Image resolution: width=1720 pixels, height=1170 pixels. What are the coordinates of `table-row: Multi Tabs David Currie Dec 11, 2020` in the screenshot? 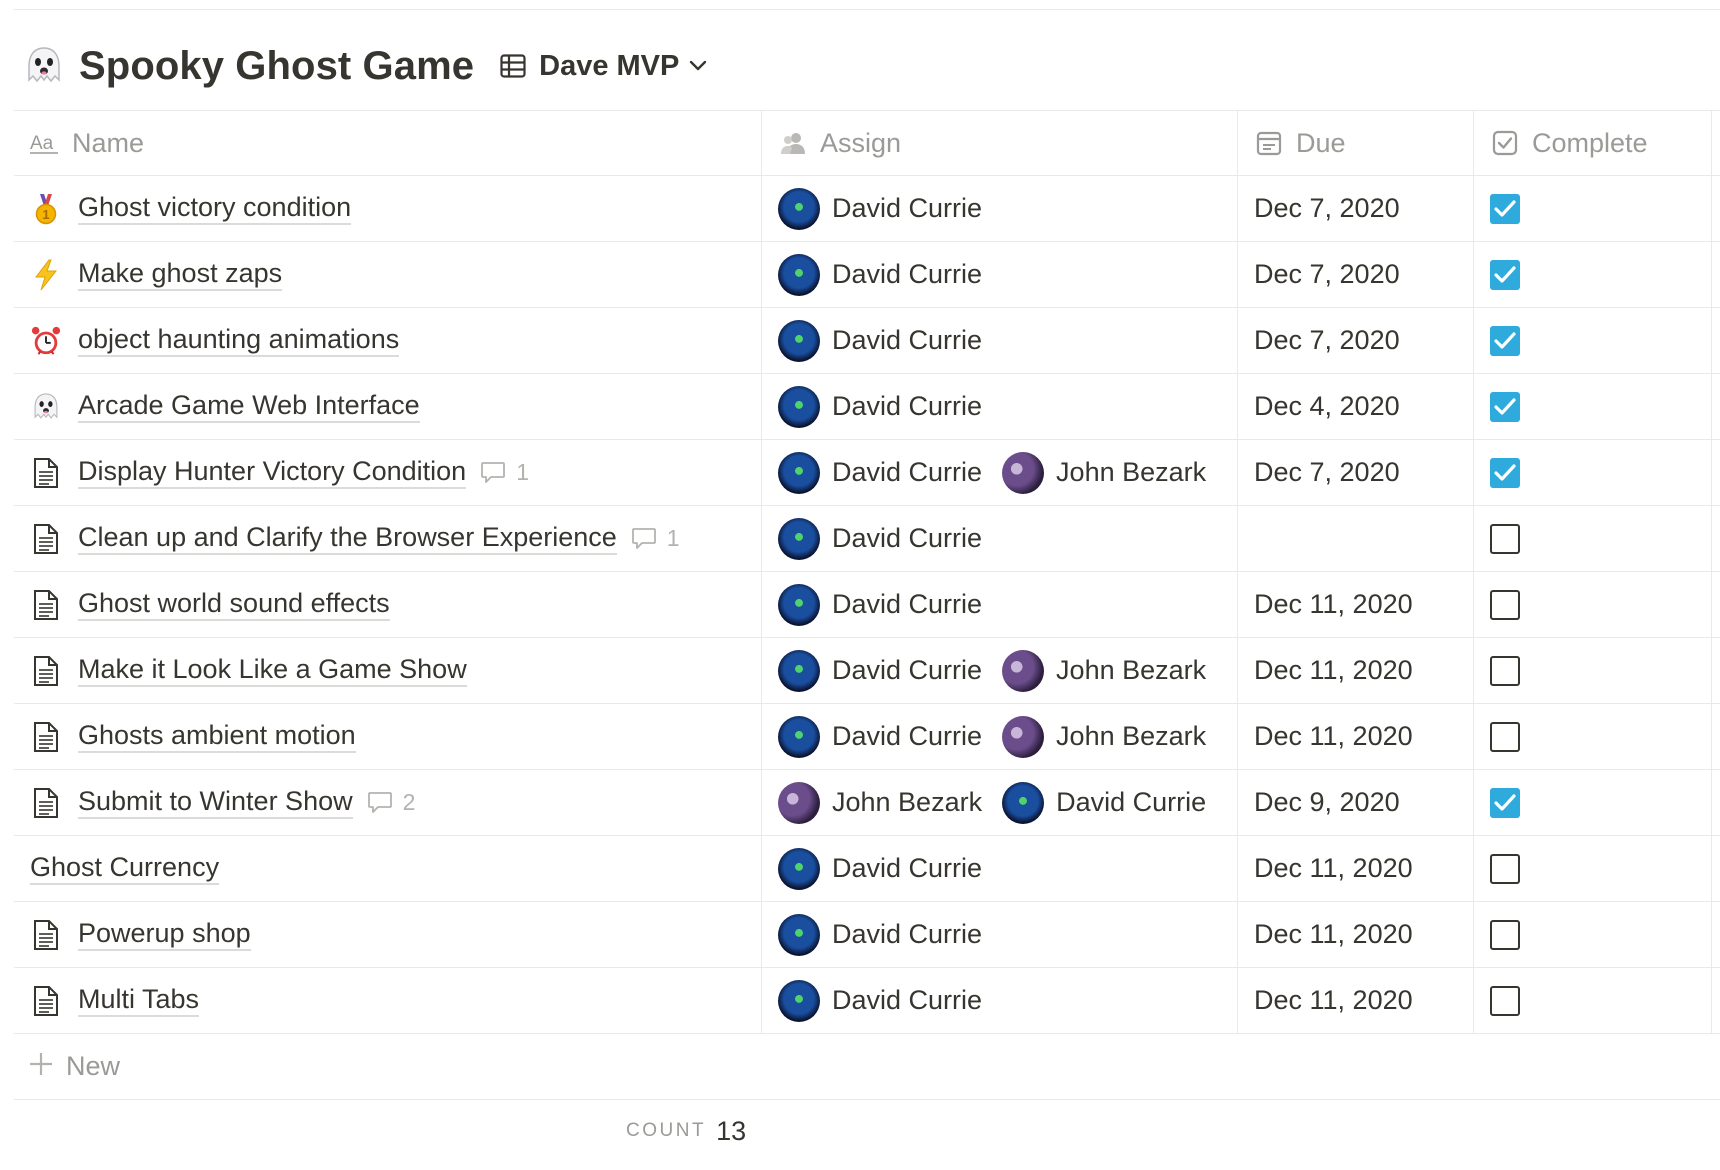 It's located at (867, 1001).